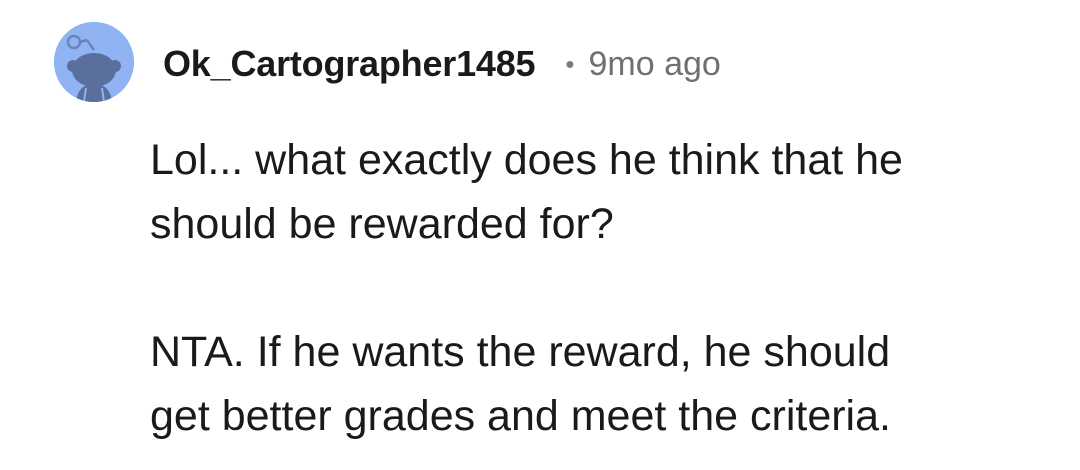  I want to click on comment-header: Ok_Cartographer1485 • 9mo ago, so click(442, 64).